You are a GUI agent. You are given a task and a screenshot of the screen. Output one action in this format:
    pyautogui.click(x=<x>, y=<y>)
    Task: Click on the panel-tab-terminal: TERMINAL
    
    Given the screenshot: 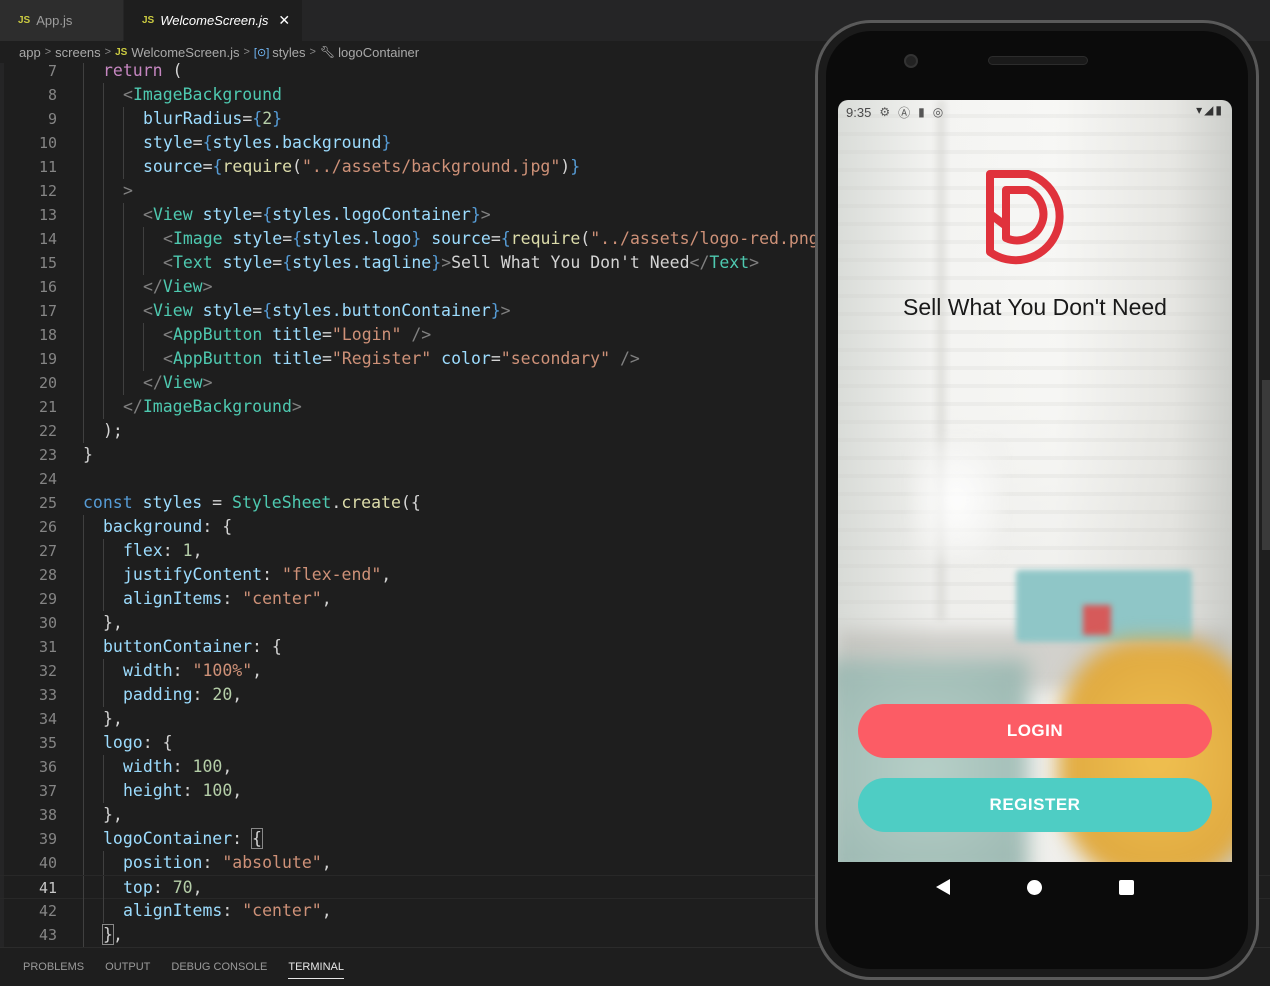 What is the action you would take?
    pyautogui.click(x=316, y=967)
    